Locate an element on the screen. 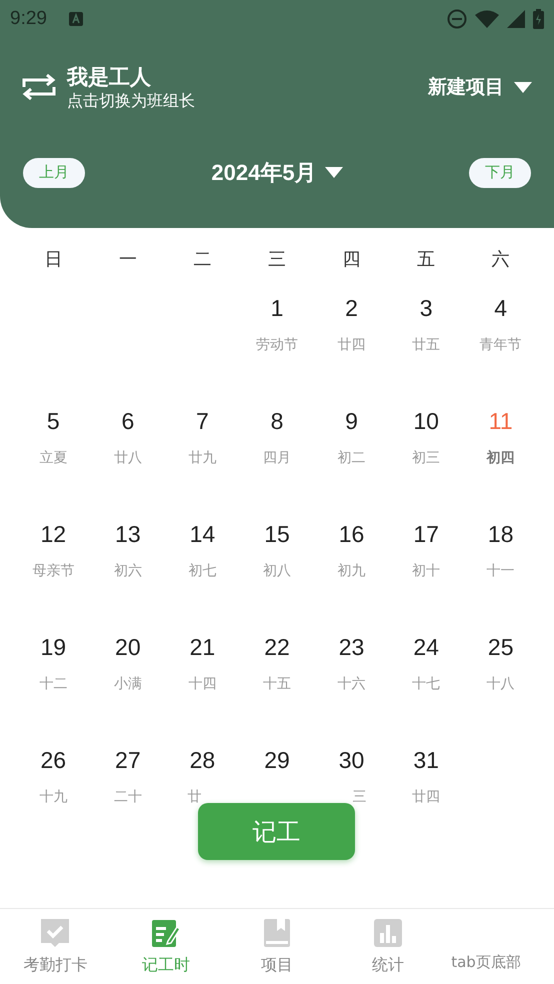 The image size is (554, 984). lunar-date: 青年节 is located at coordinates (501, 344).